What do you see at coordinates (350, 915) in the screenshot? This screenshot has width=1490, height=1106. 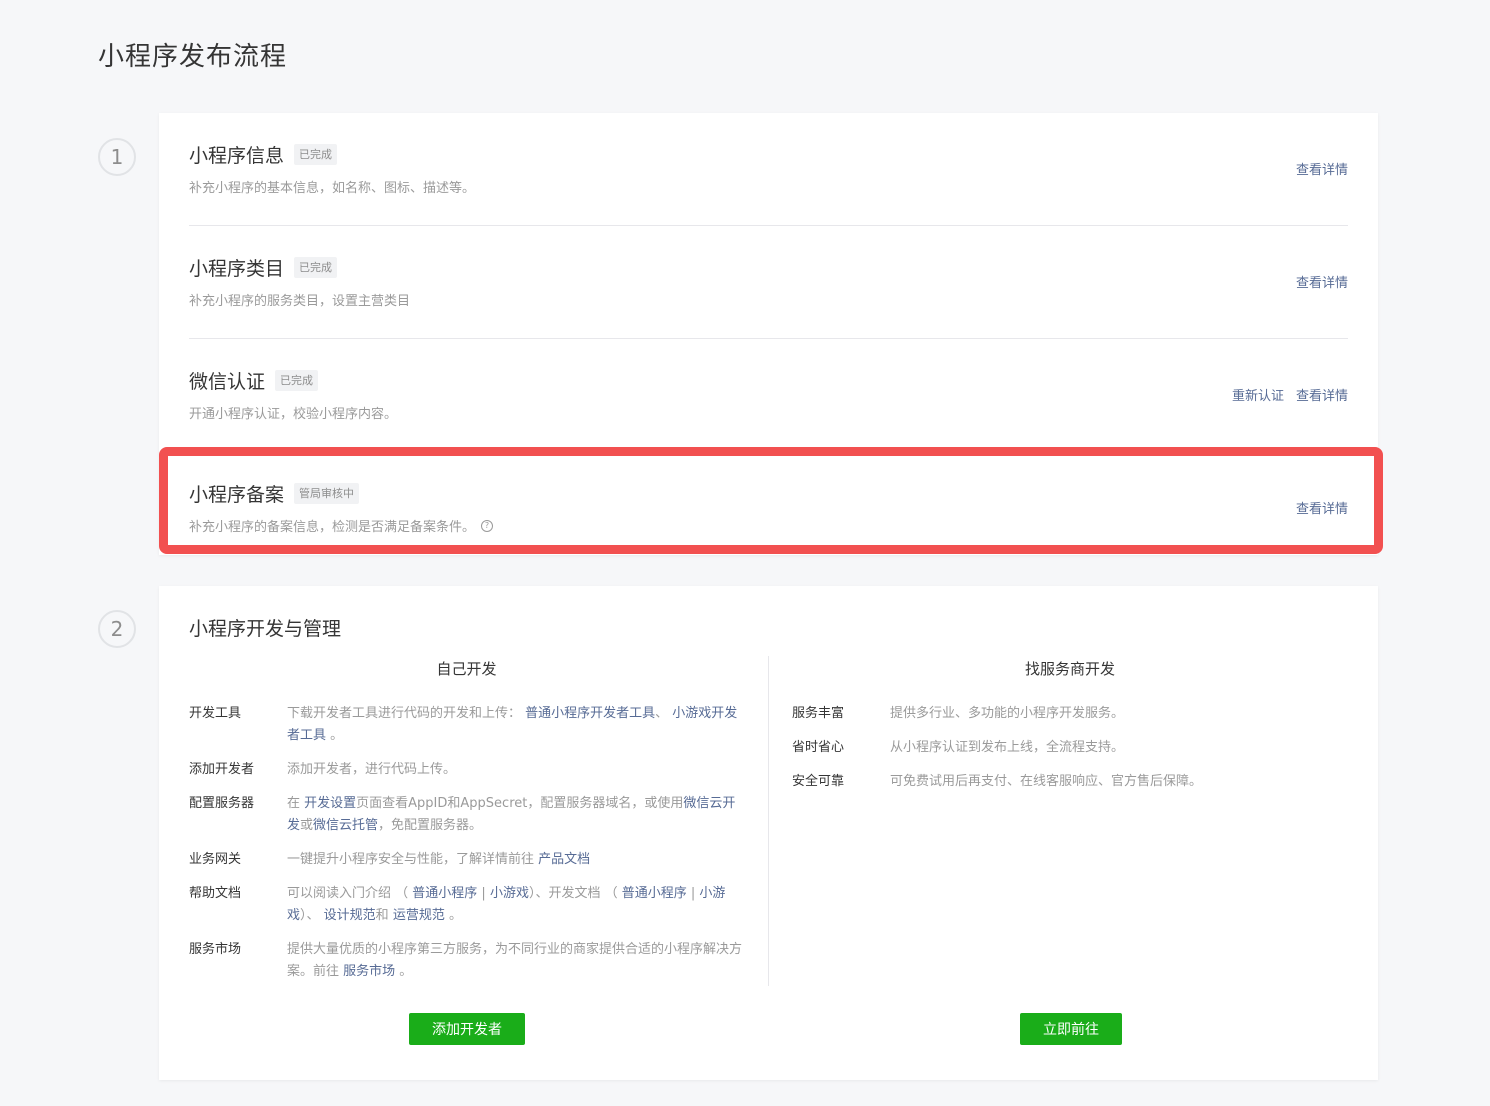 I see `design-guide-link: 设计规范` at bounding box center [350, 915].